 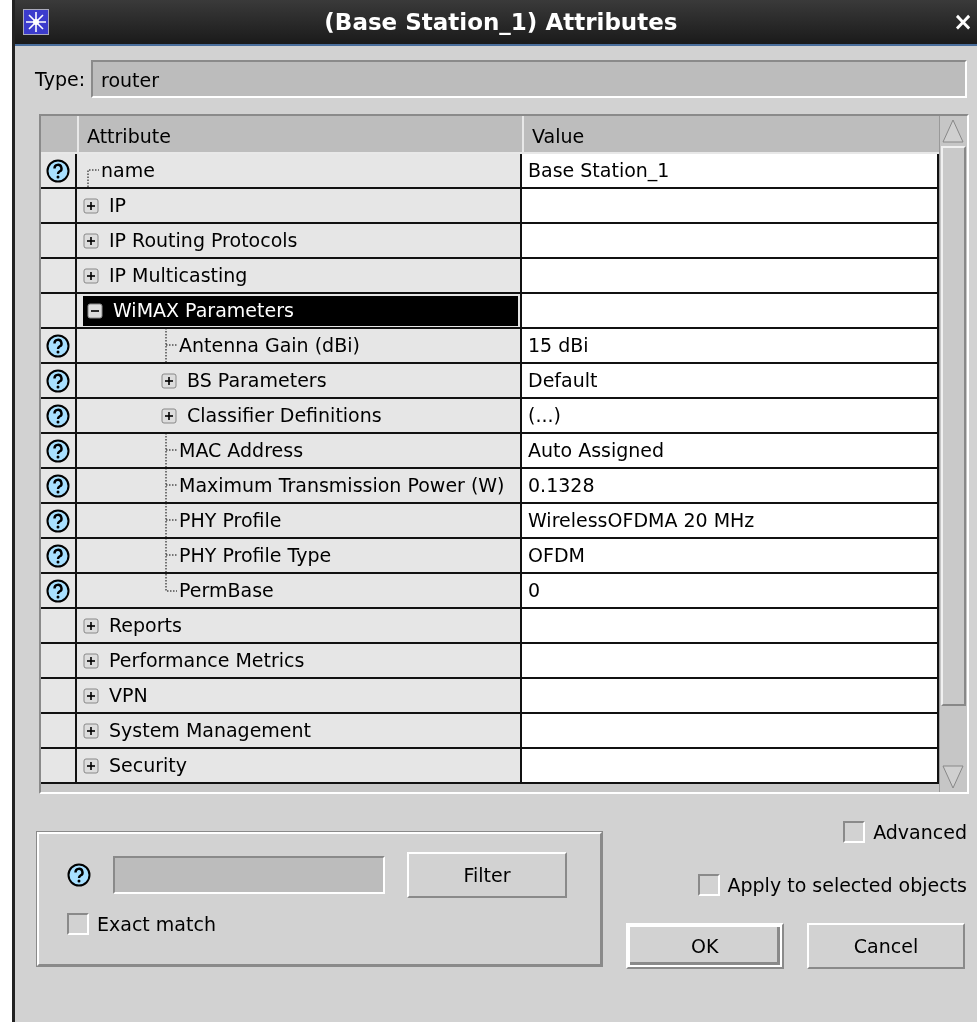 I want to click on value-cell: 0.1328, so click(x=730, y=485).